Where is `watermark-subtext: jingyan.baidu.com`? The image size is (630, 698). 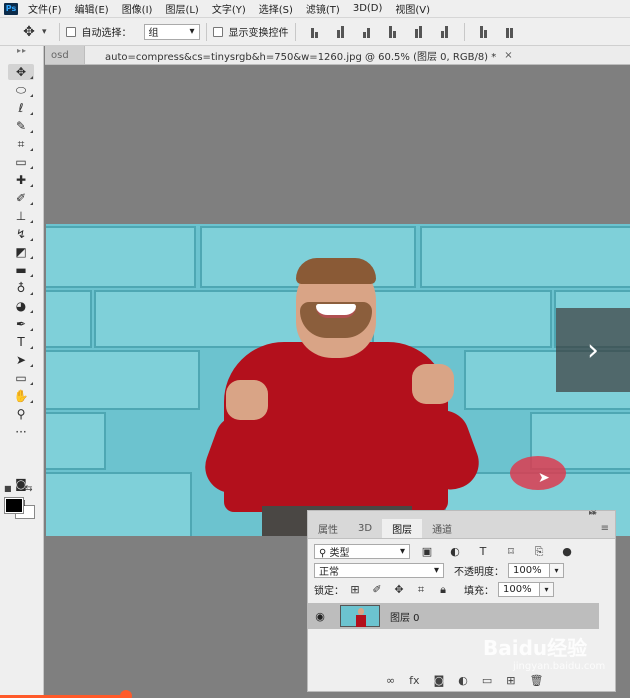 watermark-subtext: jingyan.baidu.com is located at coordinates (559, 666).